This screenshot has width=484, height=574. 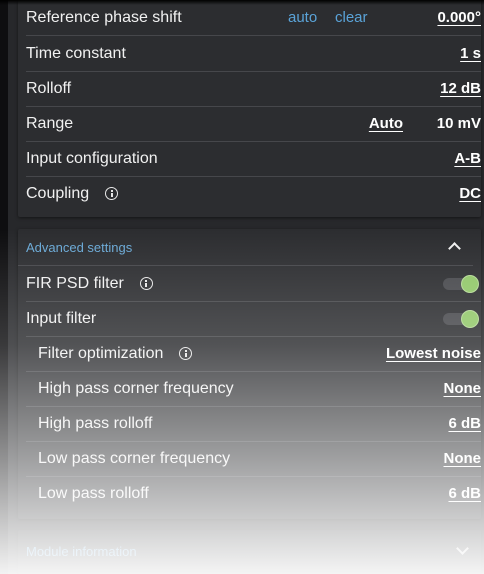 What do you see at coordinates (302, 17) in the screenshot?
I see `auto-phase-button: auto` at bounding box center [302, 17].